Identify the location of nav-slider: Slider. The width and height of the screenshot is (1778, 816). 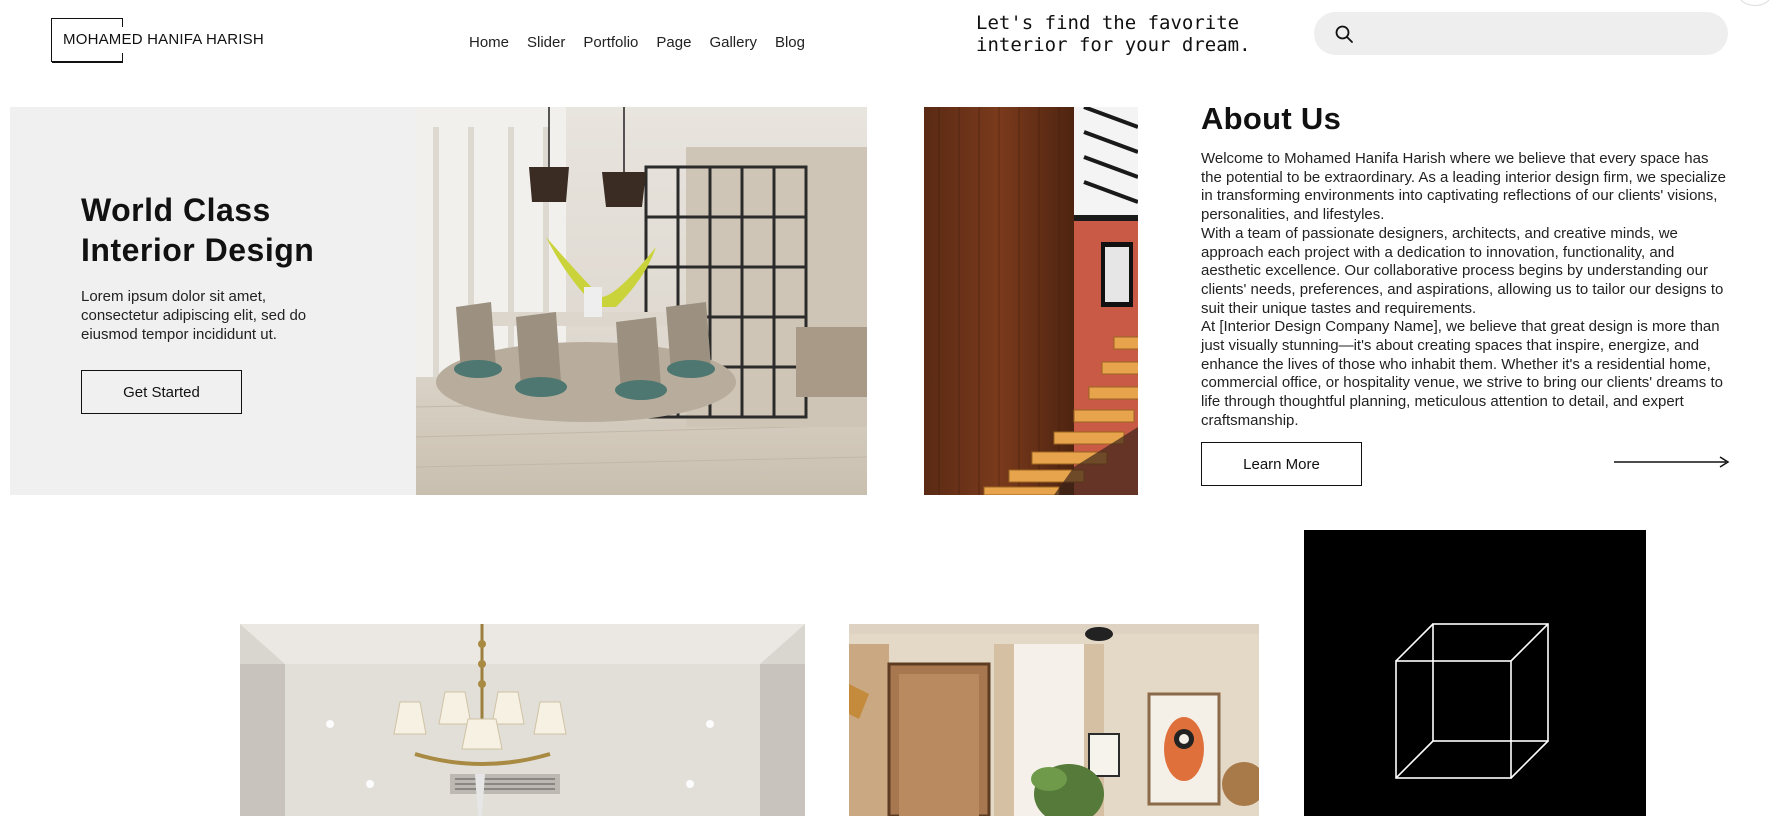
(546, 42).